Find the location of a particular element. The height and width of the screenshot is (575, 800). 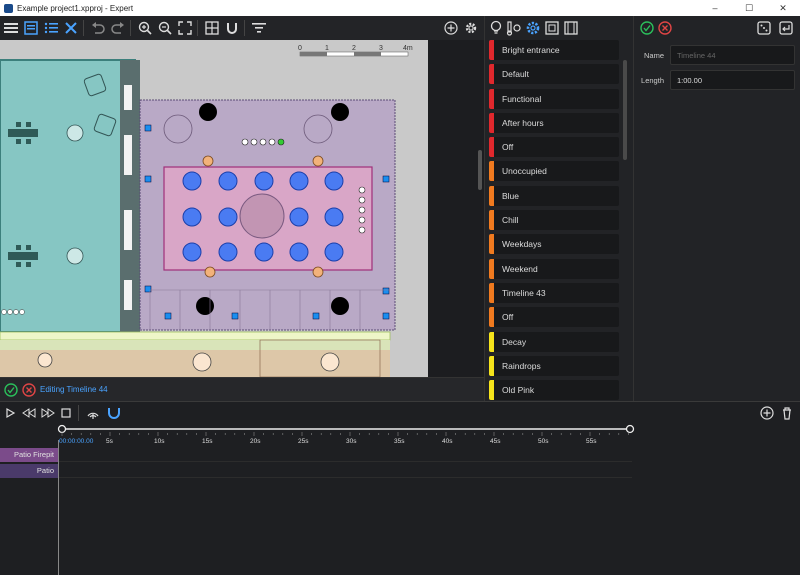

scene-item: Blue is located at coordinates (554, 195).